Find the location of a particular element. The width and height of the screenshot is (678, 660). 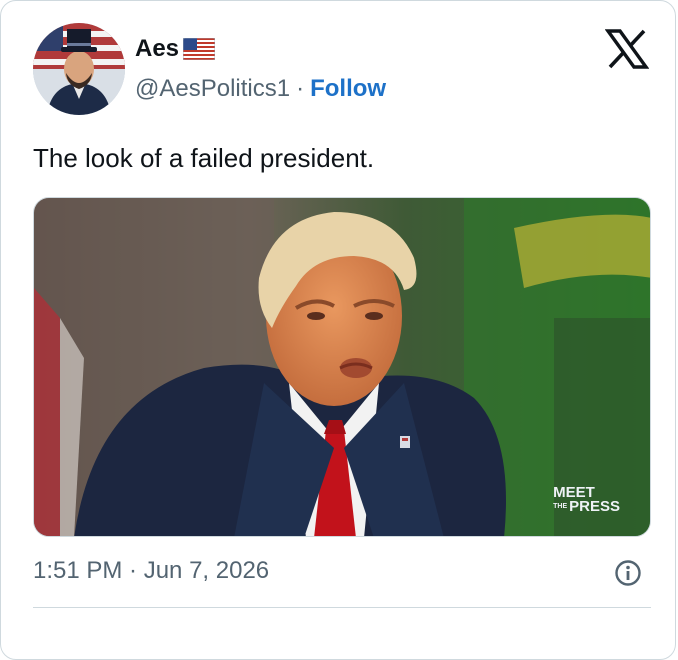

author-name: Aes is located at coordinates (157, 49).